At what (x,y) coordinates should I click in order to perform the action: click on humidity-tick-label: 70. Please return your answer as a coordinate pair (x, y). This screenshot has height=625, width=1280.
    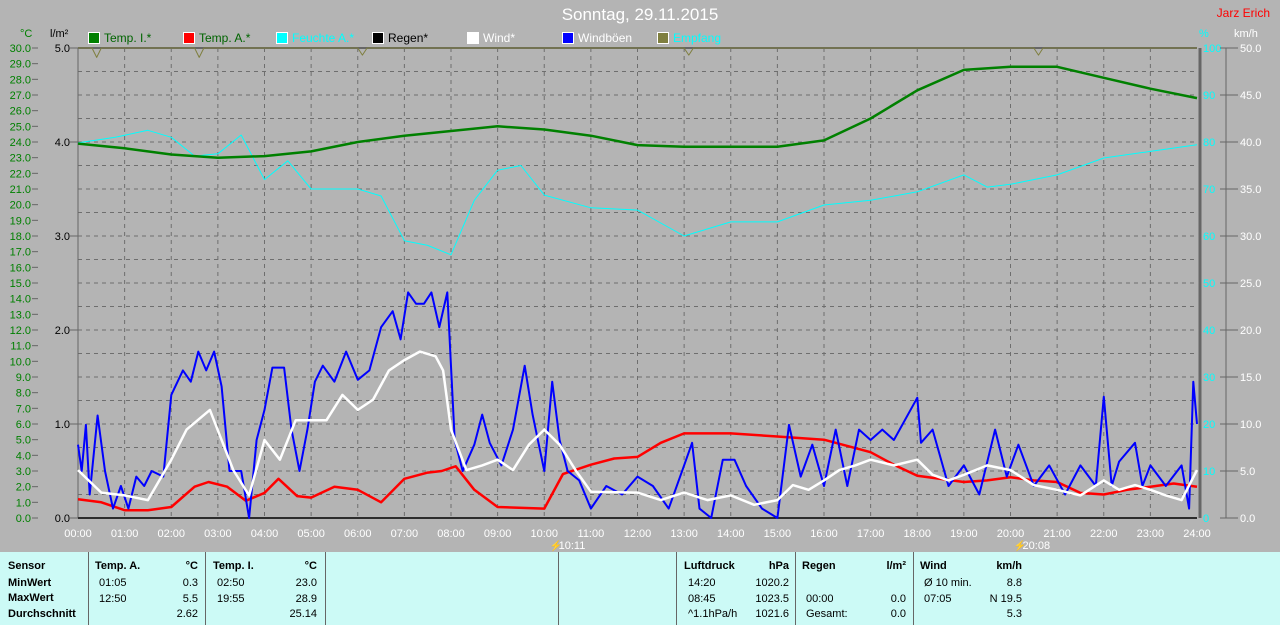
    Looking at the image, I should click on (1209, 190).